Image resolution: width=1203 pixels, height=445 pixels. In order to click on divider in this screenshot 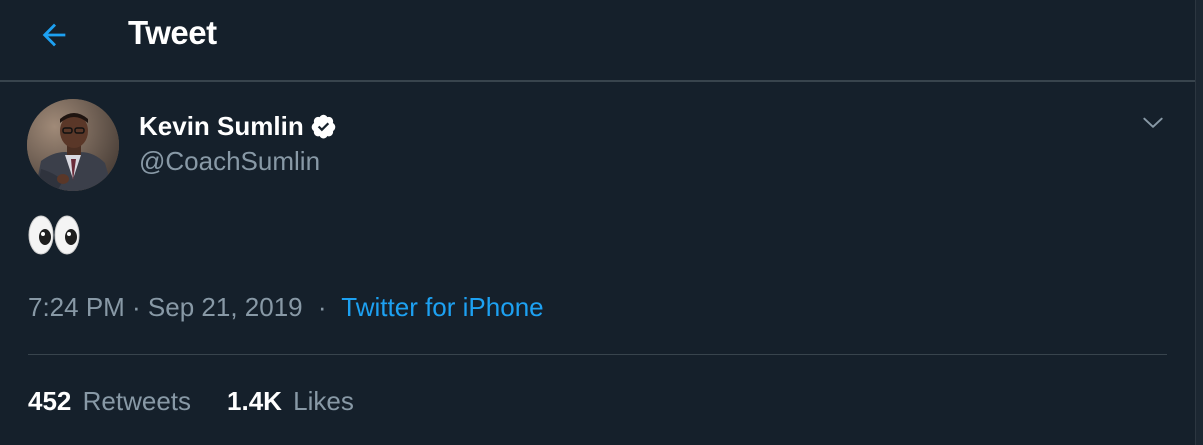, I will do `click(597, 354)`.